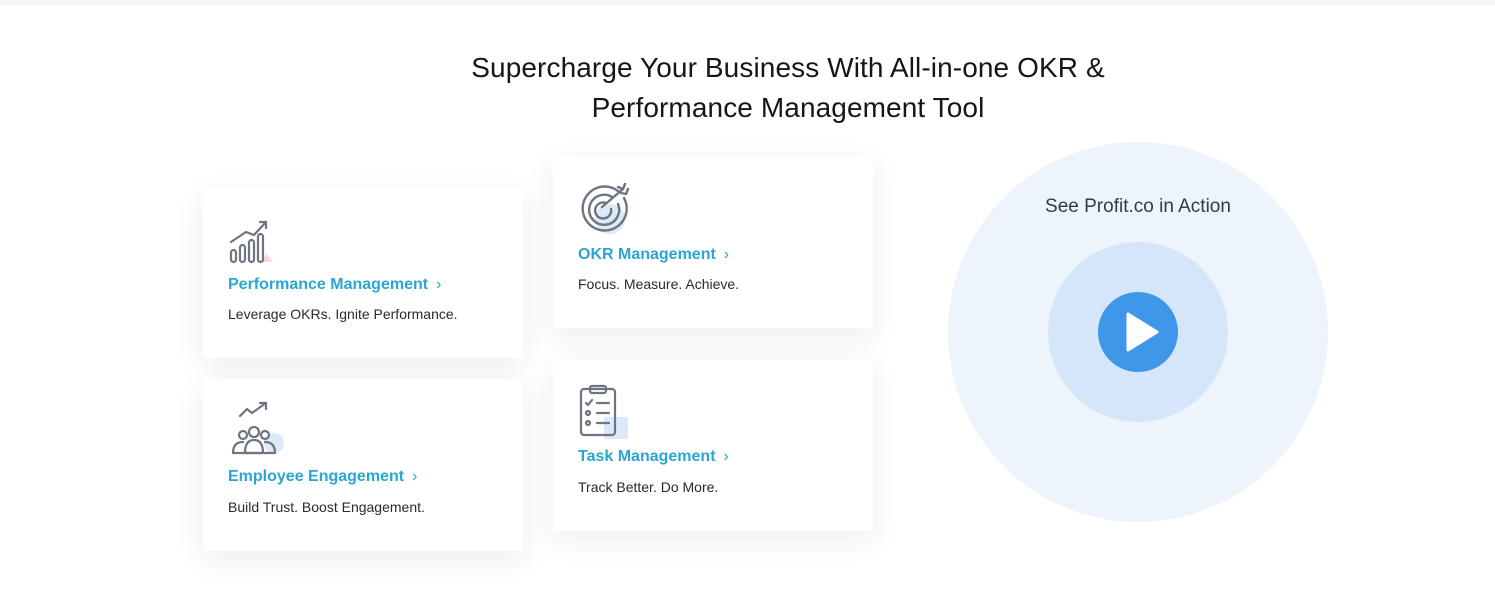 The image size is (1495, 596). What do you see at coordinates (328, 284) in the screenshot?
I see `performance-management-title: Performance Management` at bounding box center [328, 284].